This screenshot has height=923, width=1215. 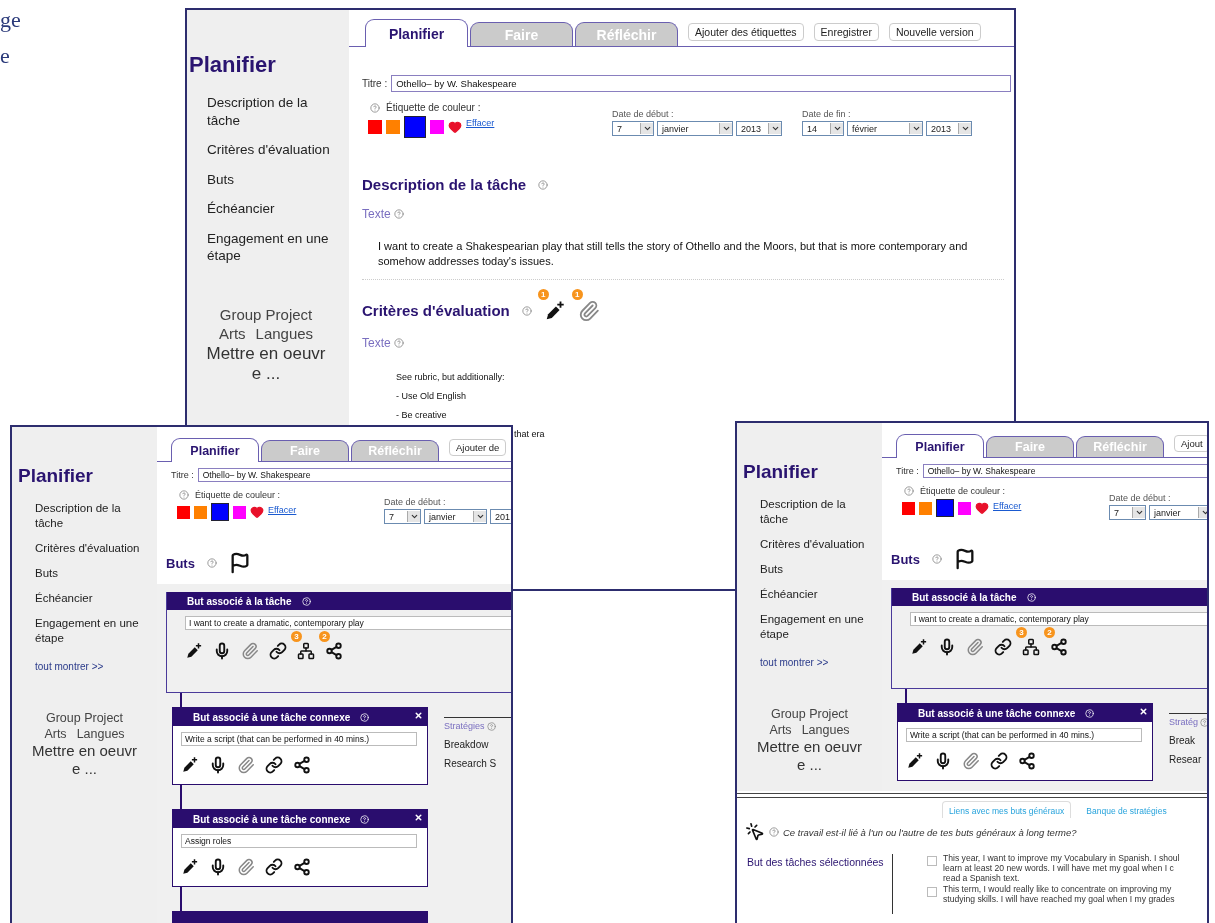 What do you see at coordinates (823, 128) in the screenshot?
I see `date-select: 14` at bounding box center [823, 128].